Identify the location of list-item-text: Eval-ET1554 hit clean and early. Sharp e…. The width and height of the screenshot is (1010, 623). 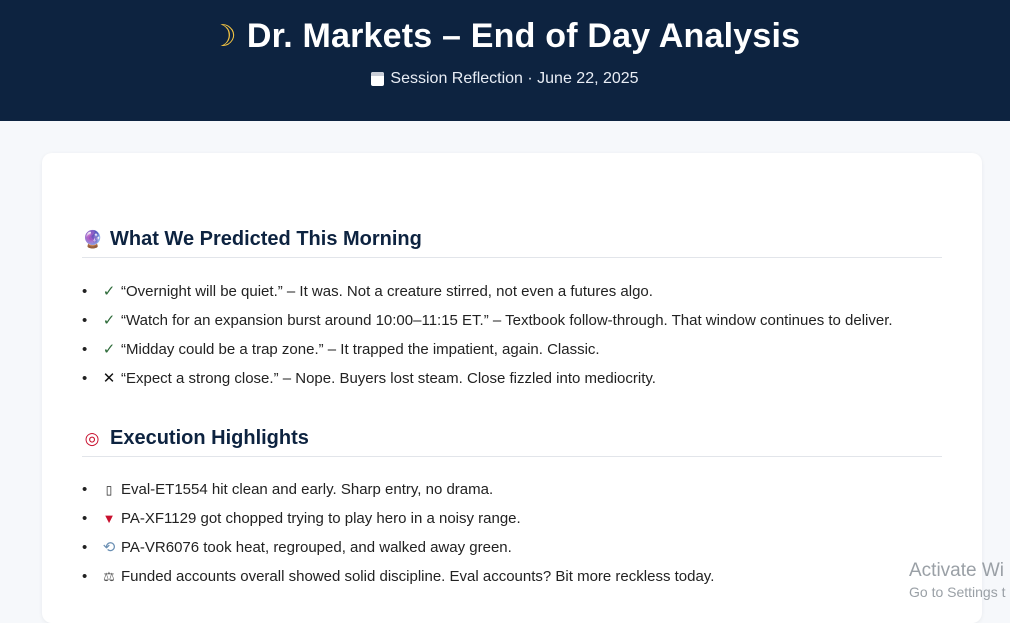
(307, 489).